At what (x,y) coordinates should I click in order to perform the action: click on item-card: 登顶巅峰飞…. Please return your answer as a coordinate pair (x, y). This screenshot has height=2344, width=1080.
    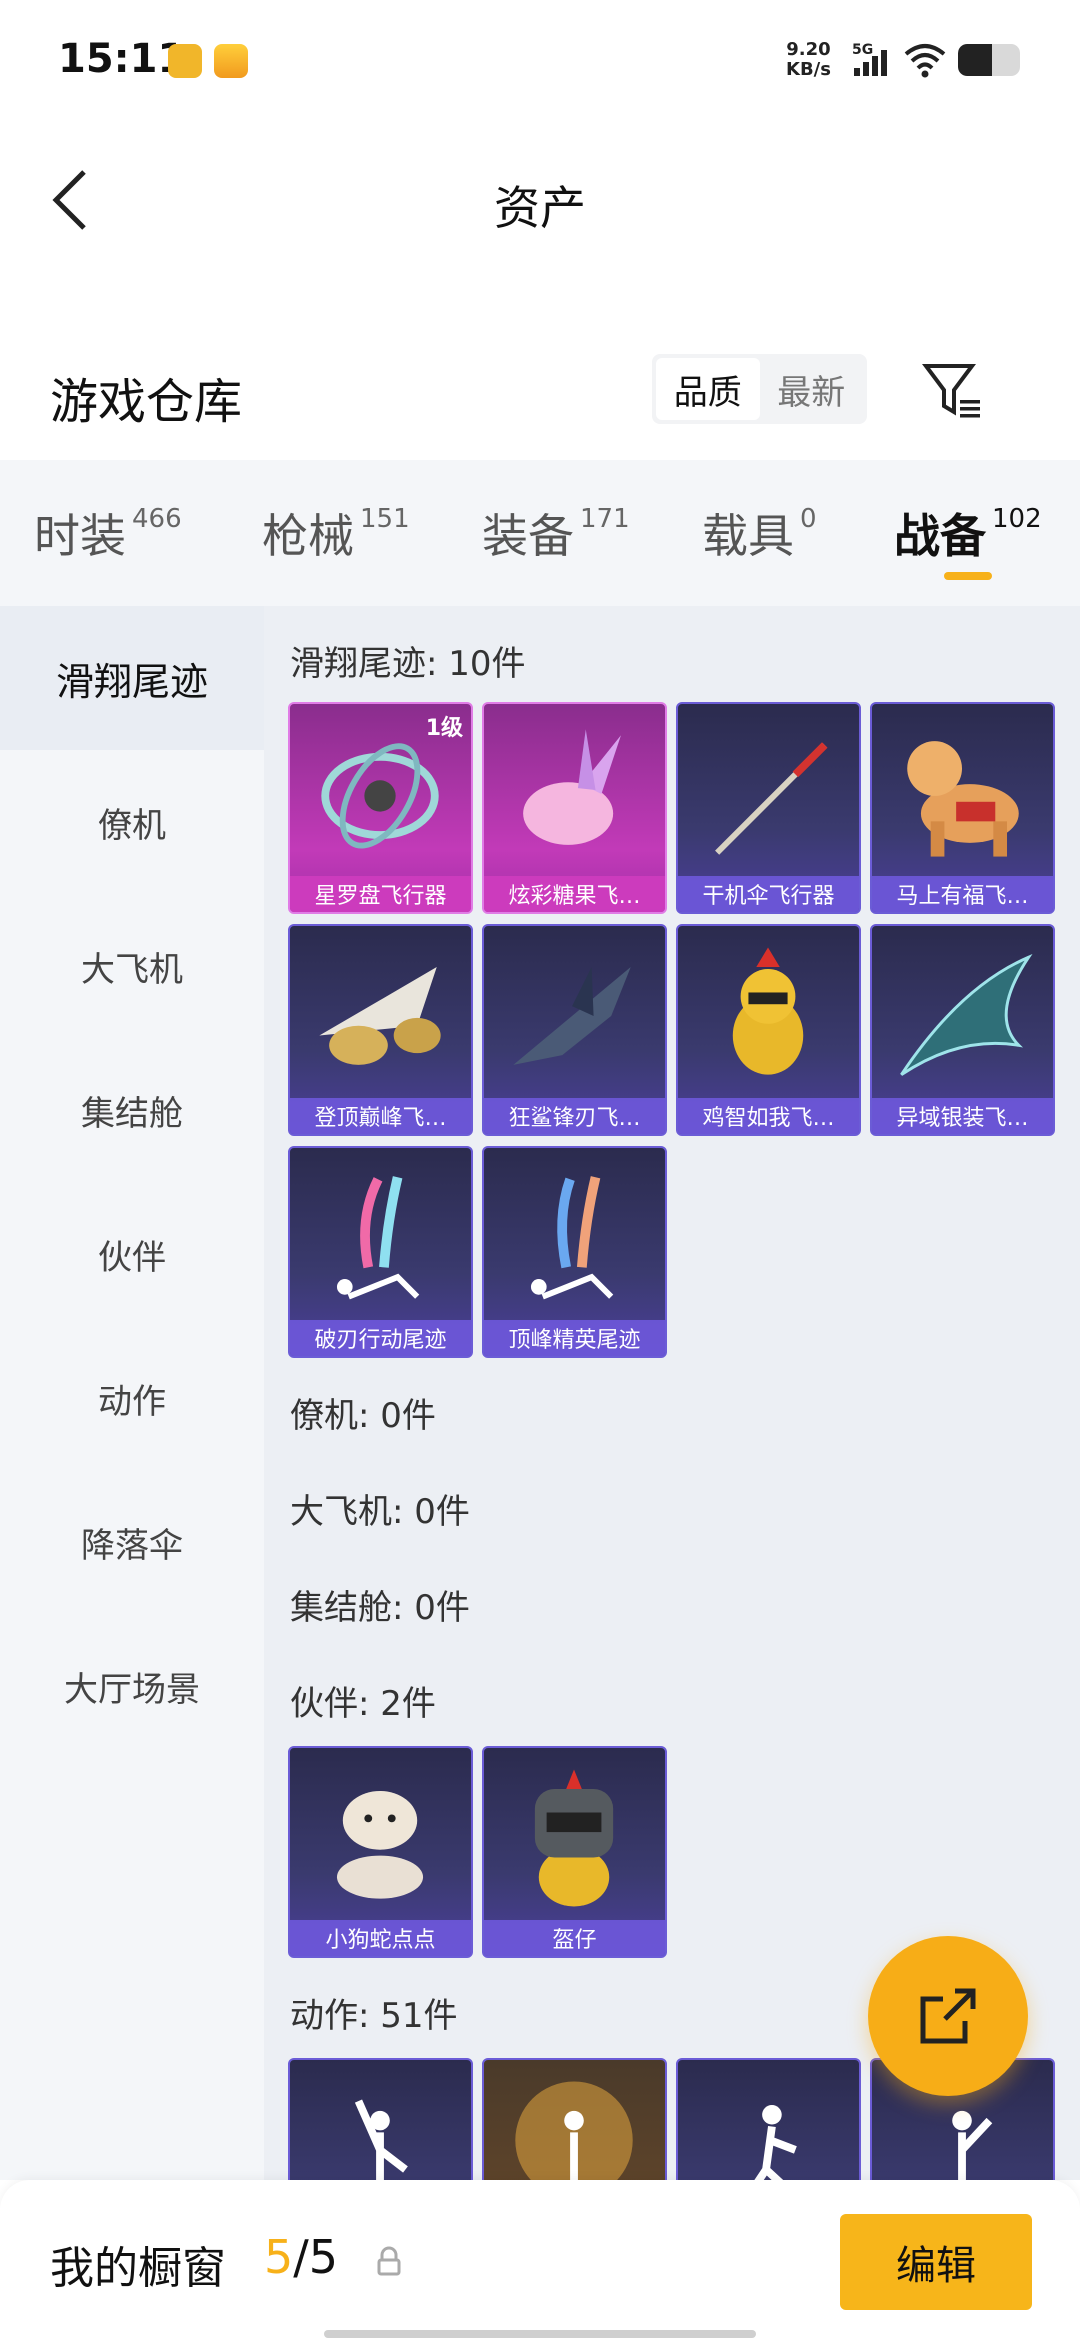
    Looking at the image, I should click on (380, 1030).